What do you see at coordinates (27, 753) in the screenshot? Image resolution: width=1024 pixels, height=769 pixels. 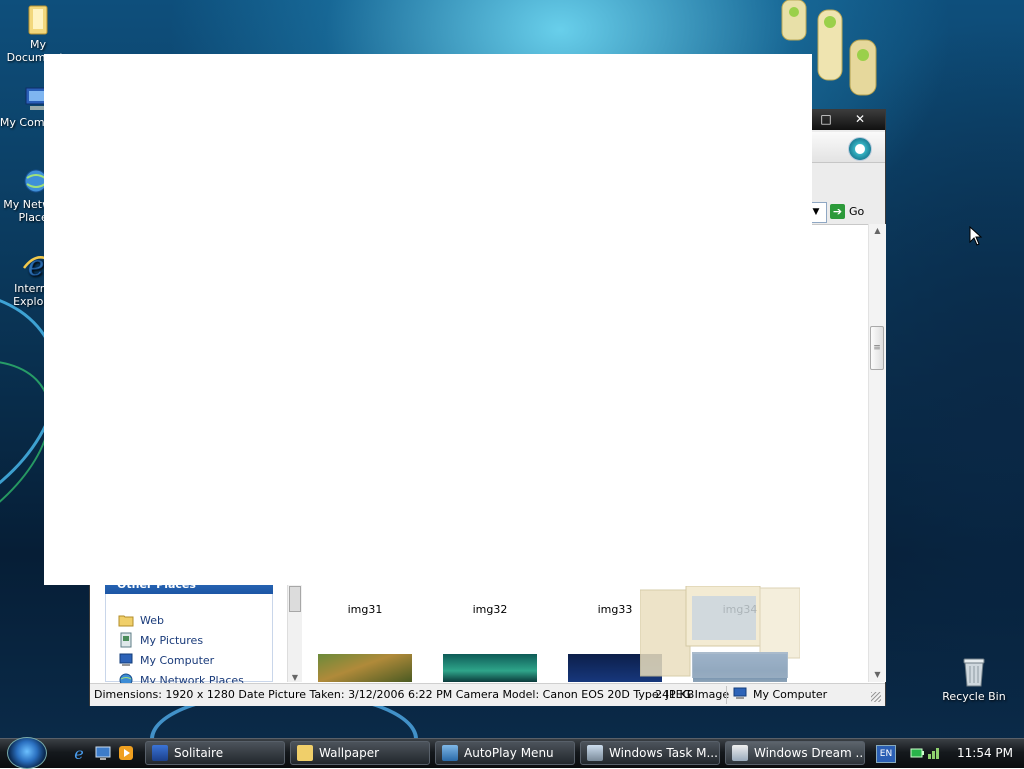 I see `start-orb-button` at bounding box center [27, 753].